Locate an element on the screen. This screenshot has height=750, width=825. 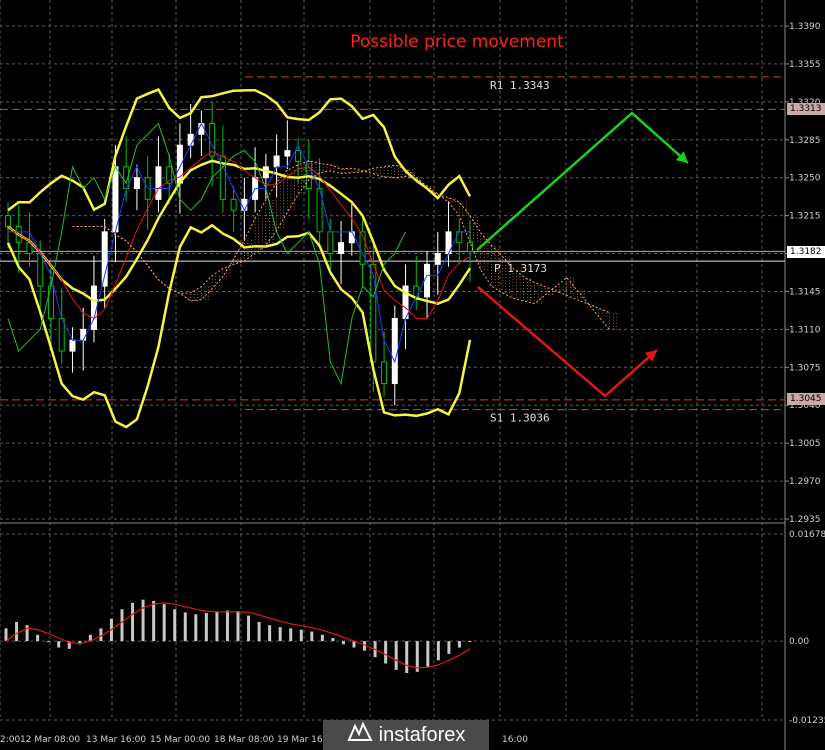
price-tag-lower: 1.3045 is located at coordinates (806, 399).